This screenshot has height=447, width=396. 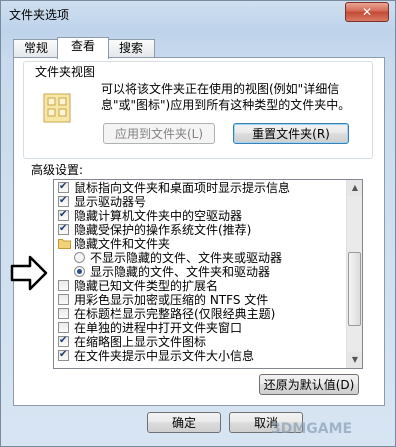 I want to click on pointer-arrow-icon, so click(x=29, y=273).